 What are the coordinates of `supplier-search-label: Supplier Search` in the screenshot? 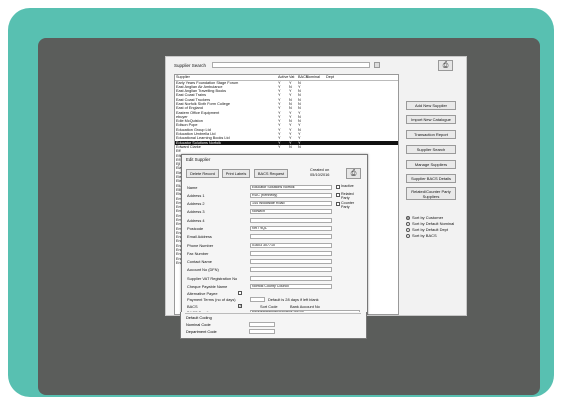 It's located at (190, 65).